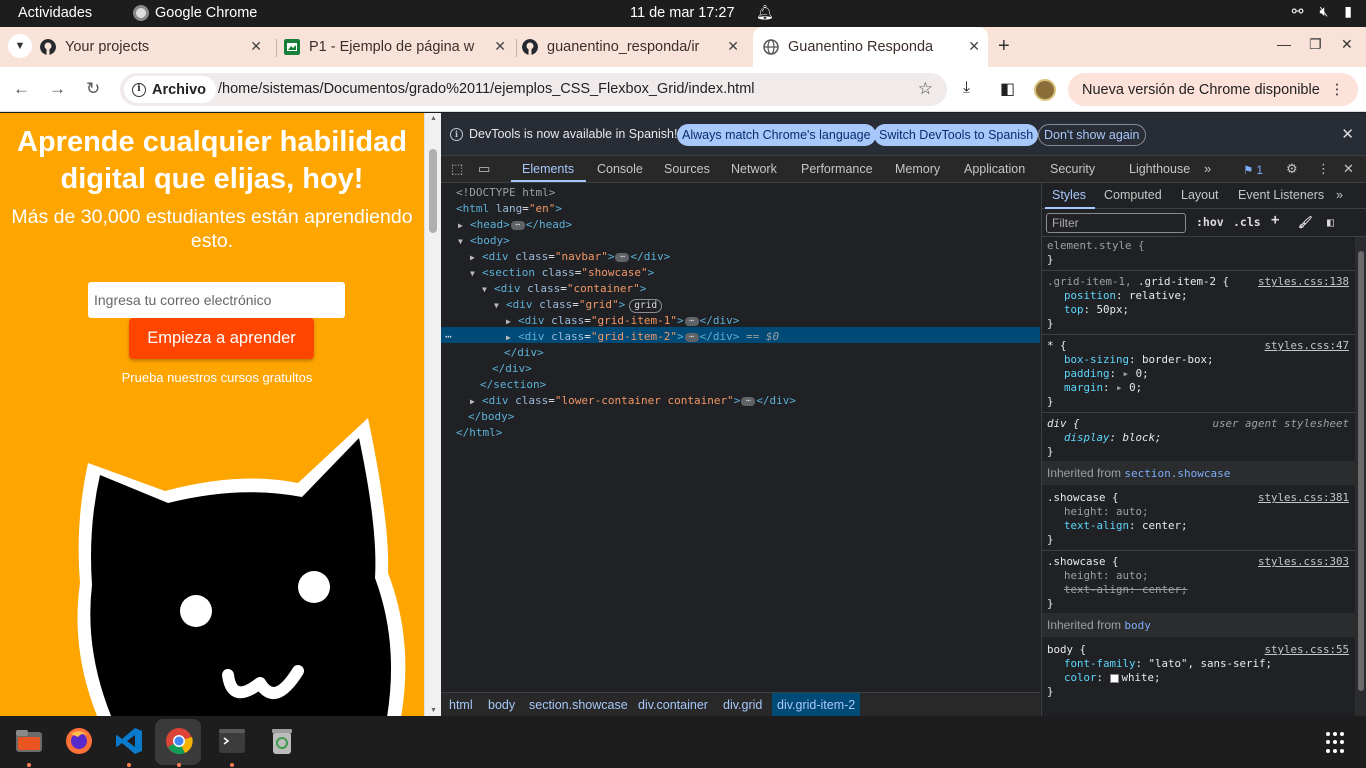 This screenshot has height=768, width=1366. Describe the element at coordinates (642, 337) in the screenshot. I see `grid-item-2-line: ▶ <div class="grid-item-2"> ⋯ </div> == $0` at that location.